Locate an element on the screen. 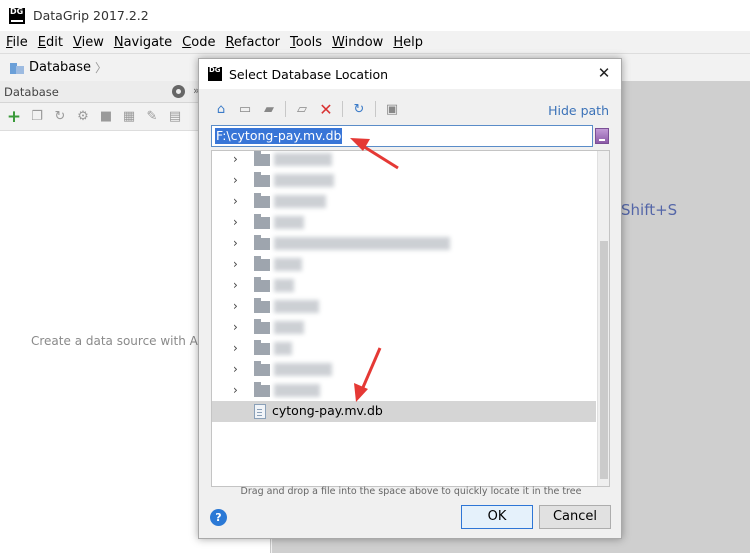 The height and width of the screenshot is (553, 750). add-icon: + is located at coordinates (14, 117).